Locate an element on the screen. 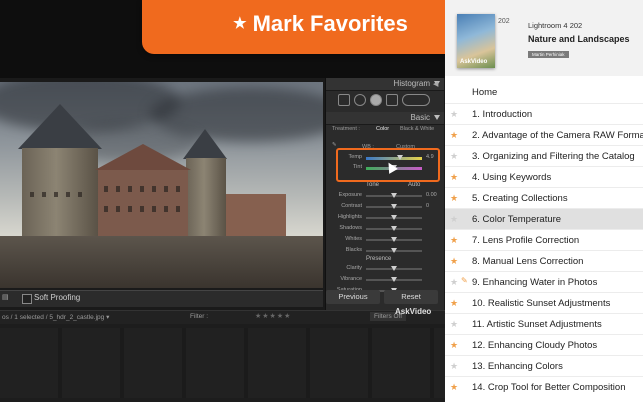 This screenshot has width=643, height=402. toc-item-label: 13. Enhancing Colors is located at coordinates (517, 366).